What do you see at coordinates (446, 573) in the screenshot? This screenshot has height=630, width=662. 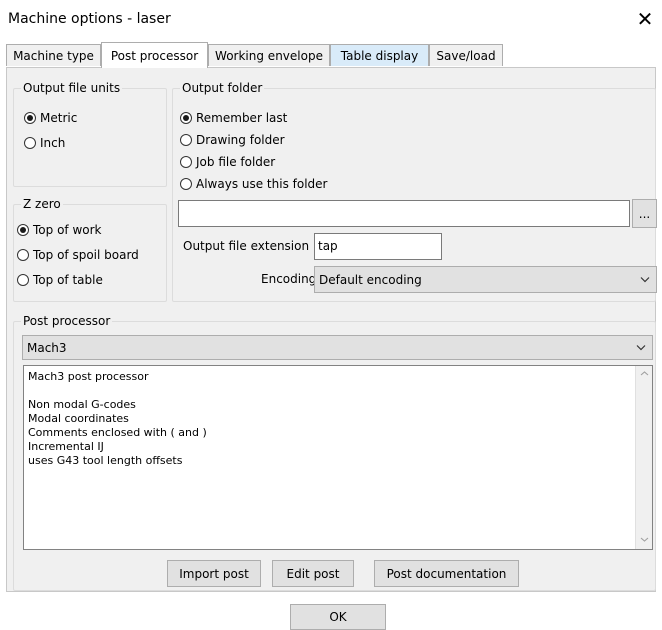 I see `post-documentation-button: Post documentation` at bounding box center [446, 573].